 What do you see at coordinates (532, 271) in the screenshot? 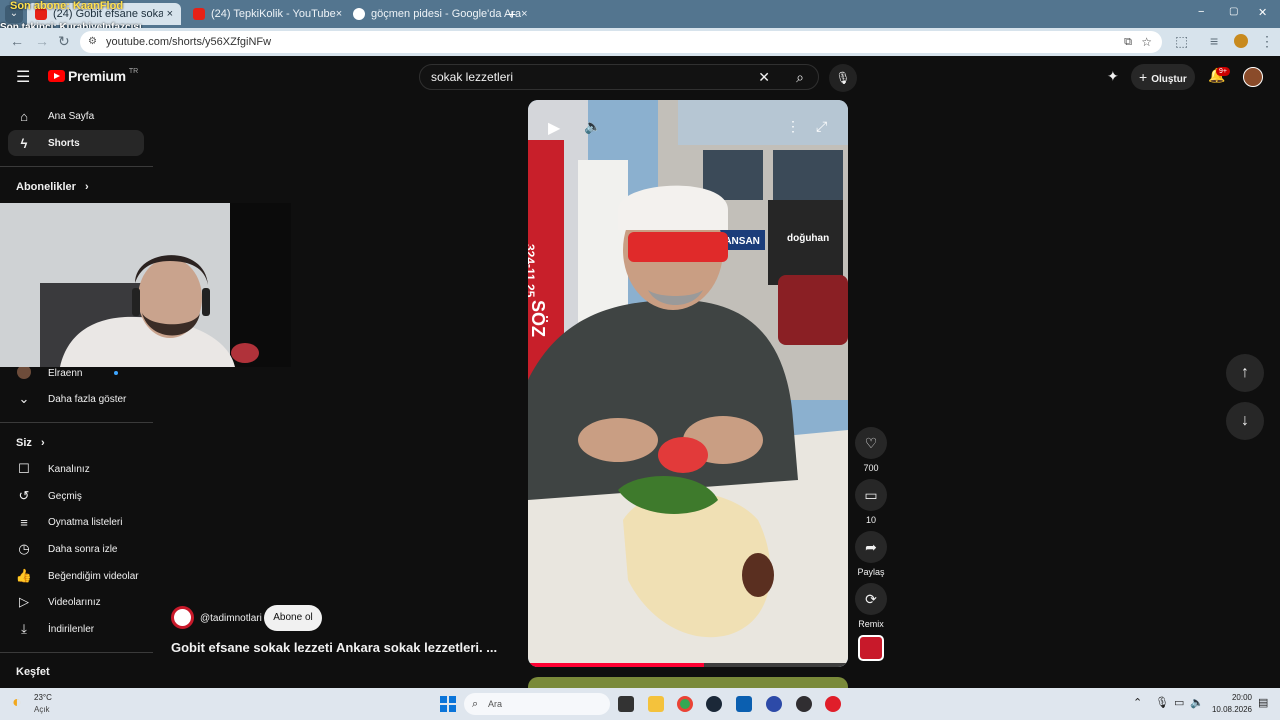
I see `phone-sign-text: 324-11 25` at bounding box center [532, 271].